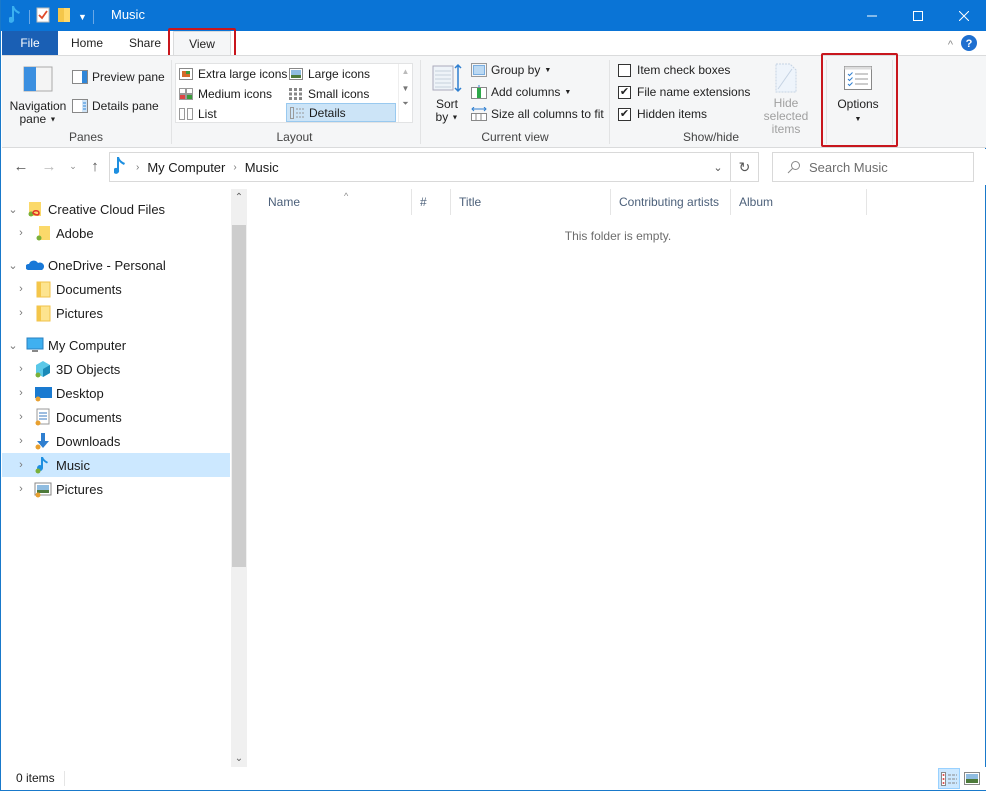 Image resolution: width=986 pixels, height=791 pixels. What do you see at coordinates (116, 489) in the screenshot?
I see `tree-item-pictures: › Pictures` at bounding box center [116, 489].